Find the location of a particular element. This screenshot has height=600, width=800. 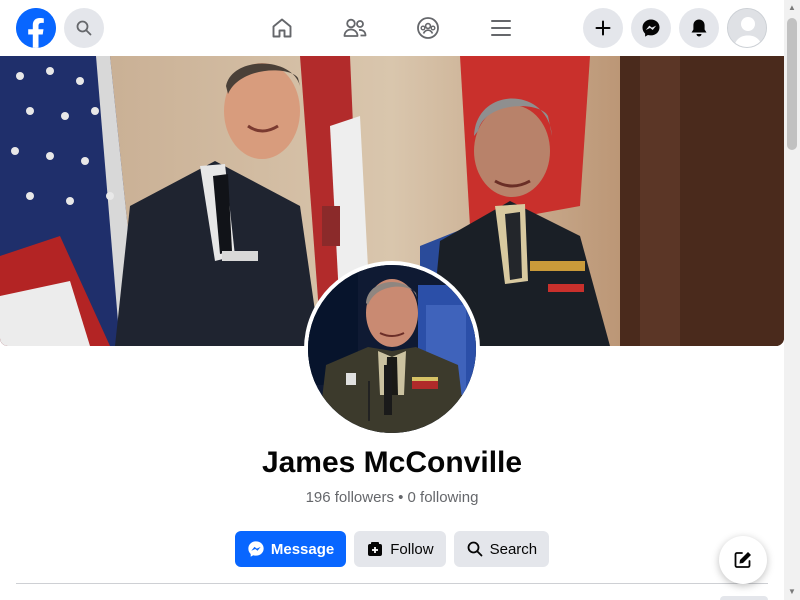

notifications-button is located at coordinates (699, 28).